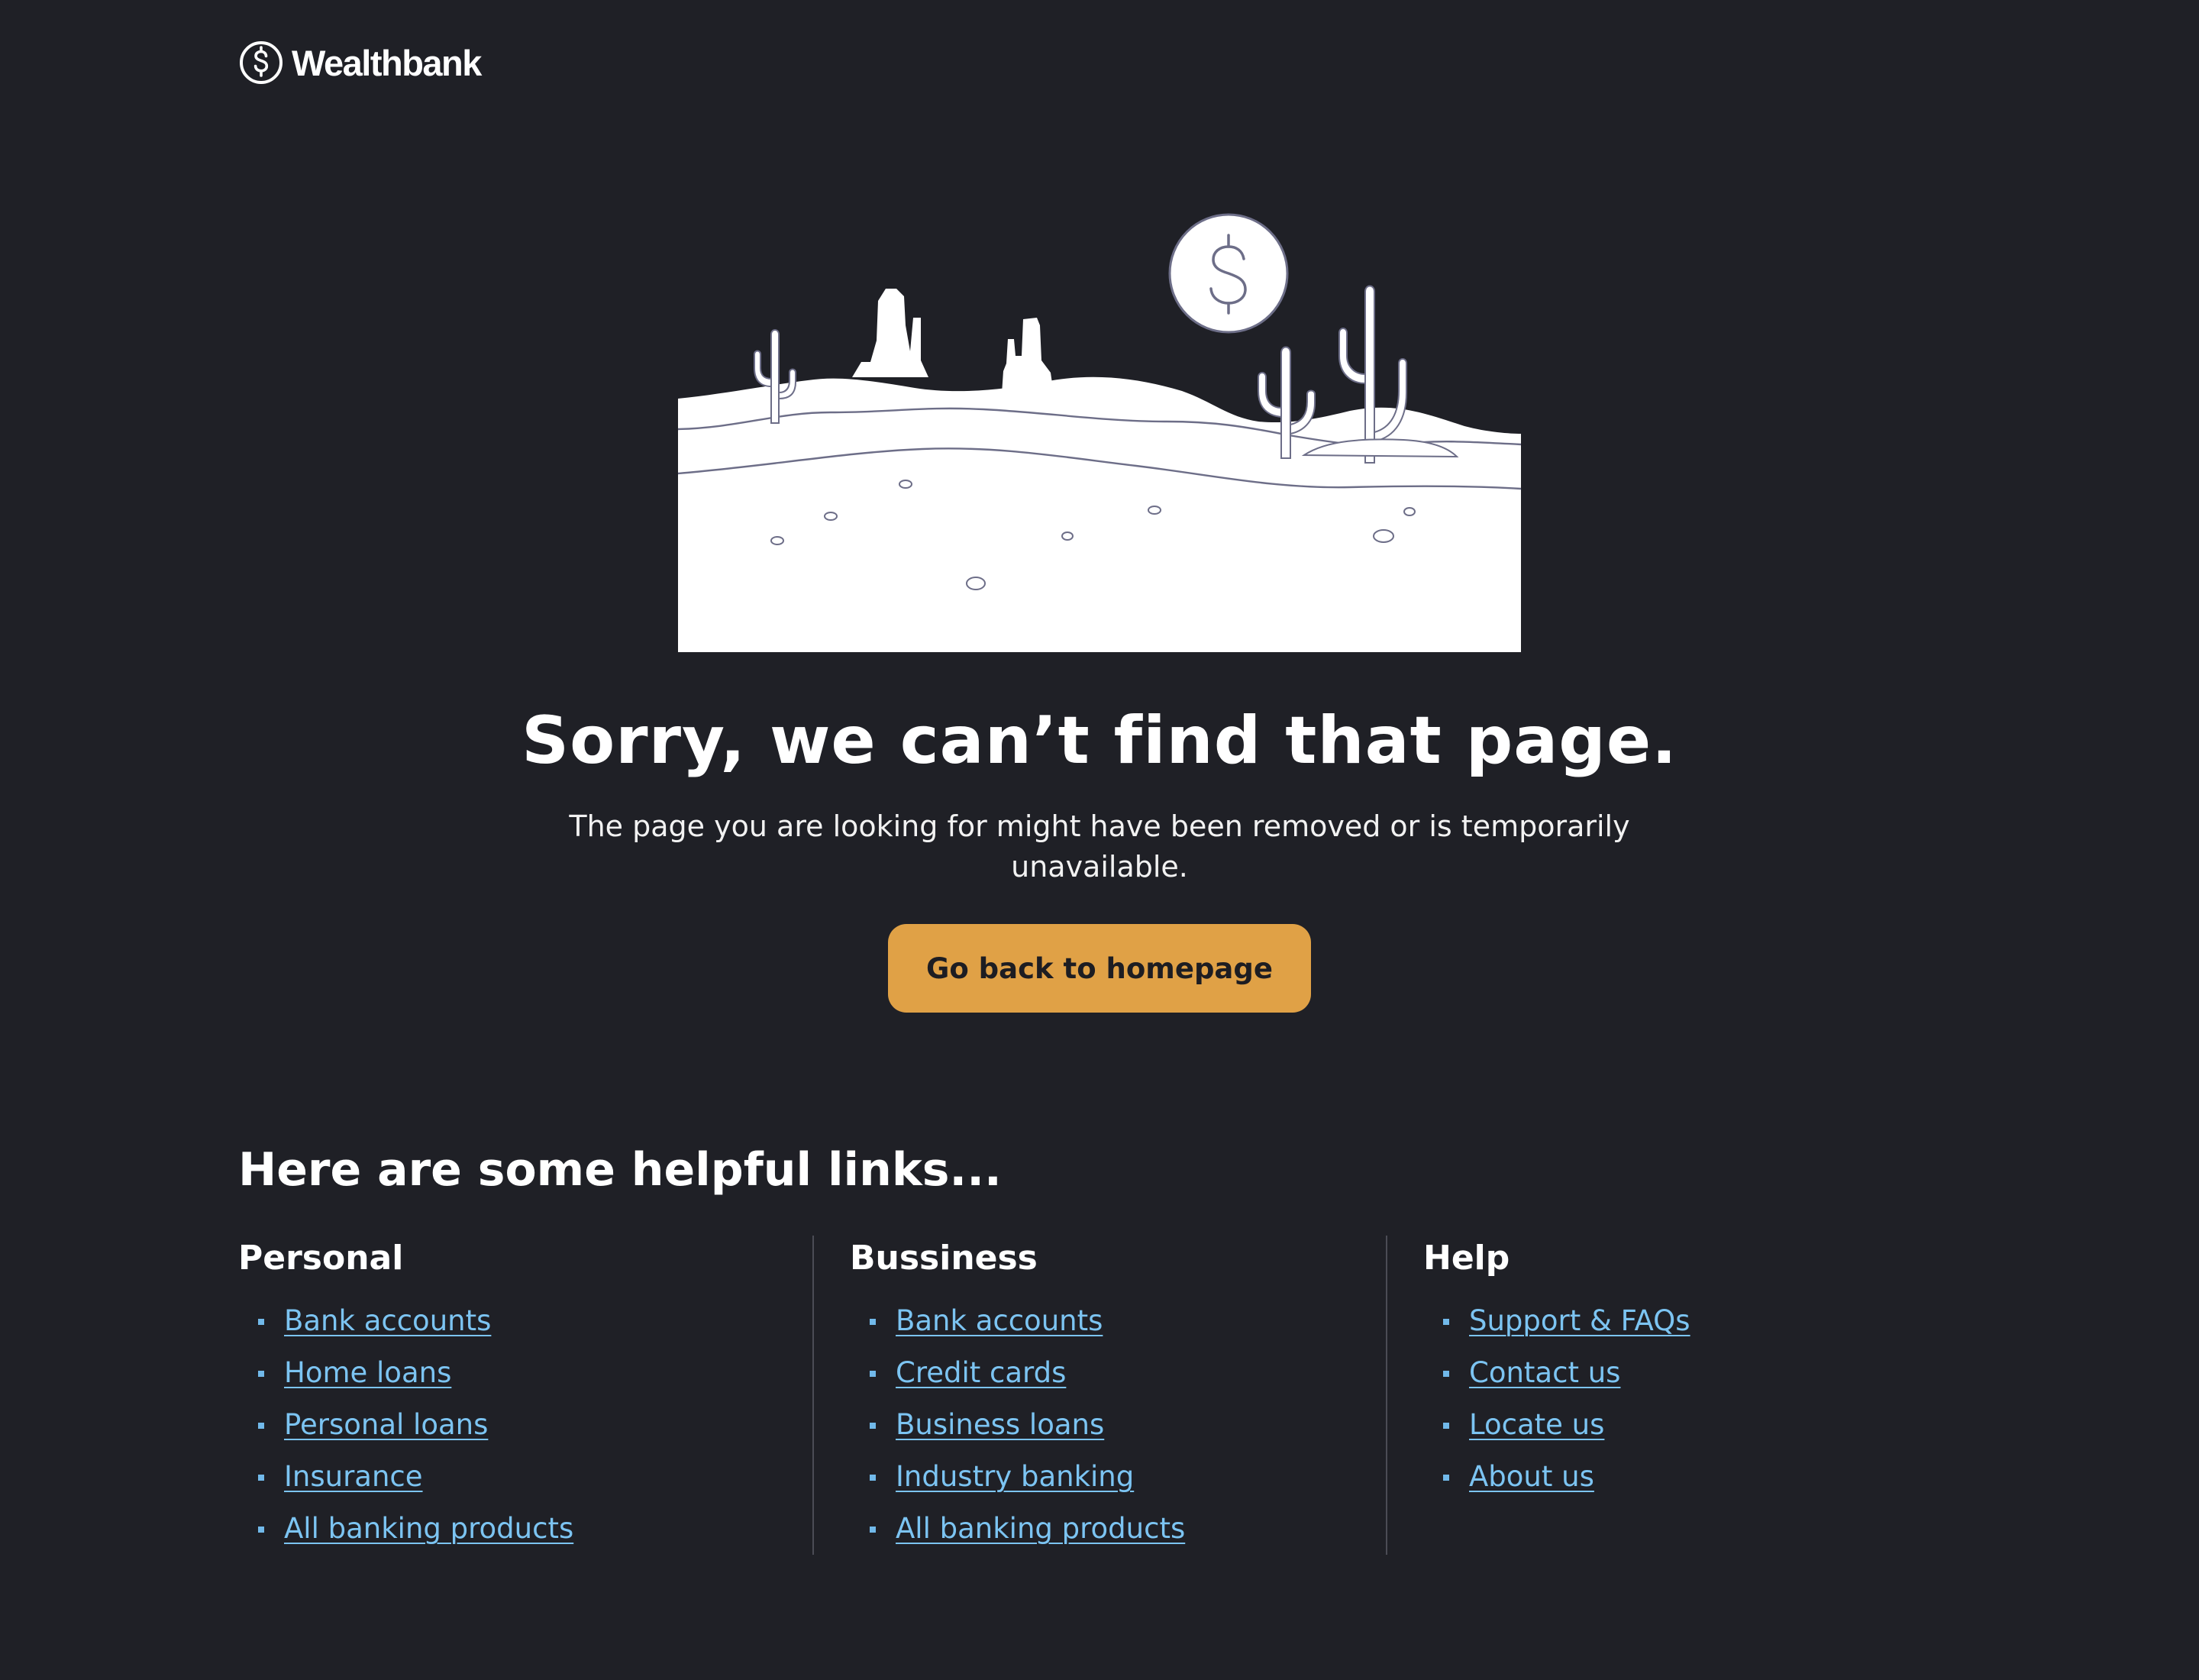 The image size is (2199, 1680). I want to click on brand-name: Wealthbank, so click(387, 63).